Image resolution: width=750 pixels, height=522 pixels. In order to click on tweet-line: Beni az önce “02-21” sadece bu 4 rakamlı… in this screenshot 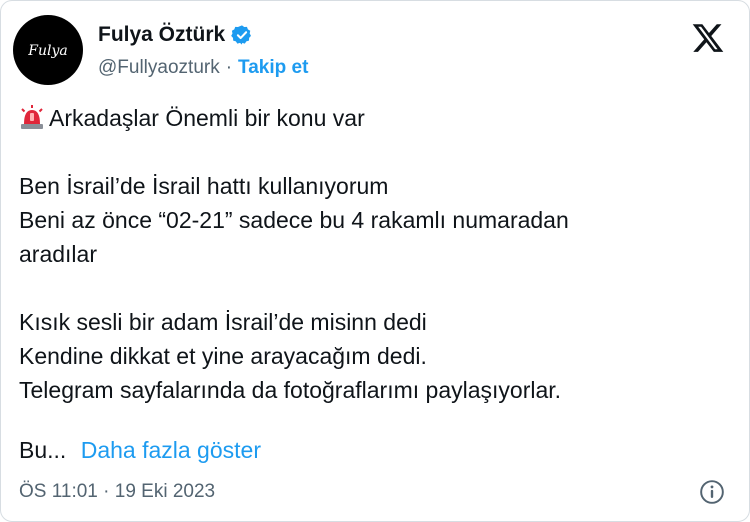, I will do `click(294, 220)`.